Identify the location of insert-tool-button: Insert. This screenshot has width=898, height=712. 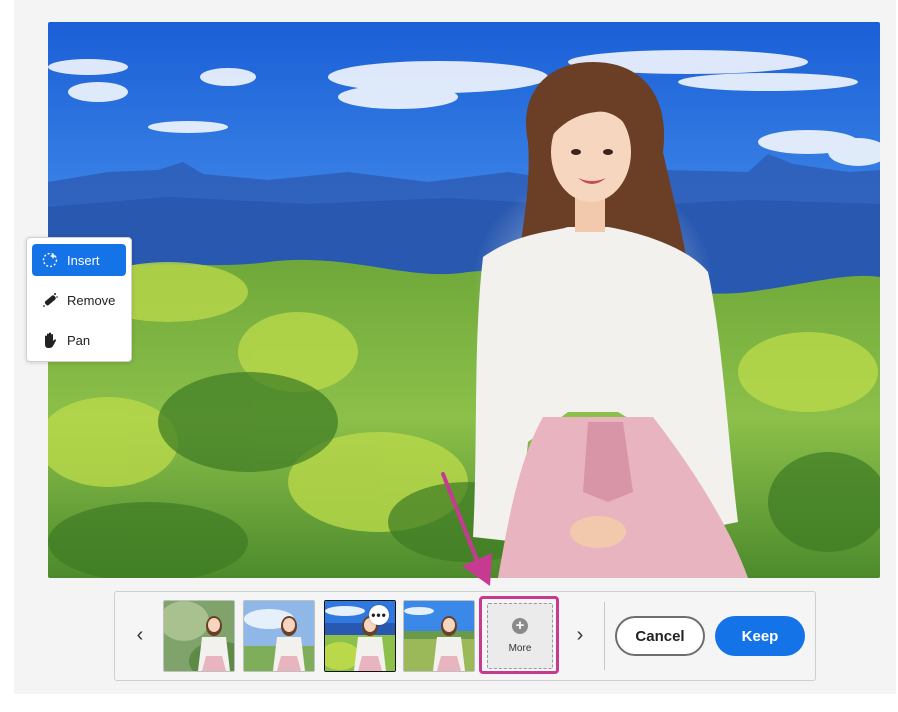
(79, 260).